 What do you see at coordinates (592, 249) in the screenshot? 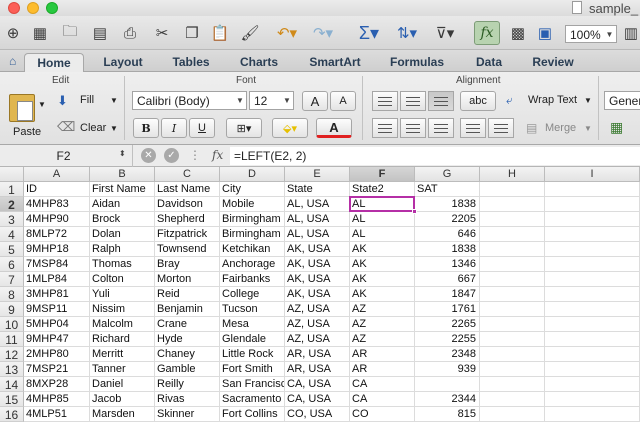
I see `cell-i5` at bounding box center [592, 249].